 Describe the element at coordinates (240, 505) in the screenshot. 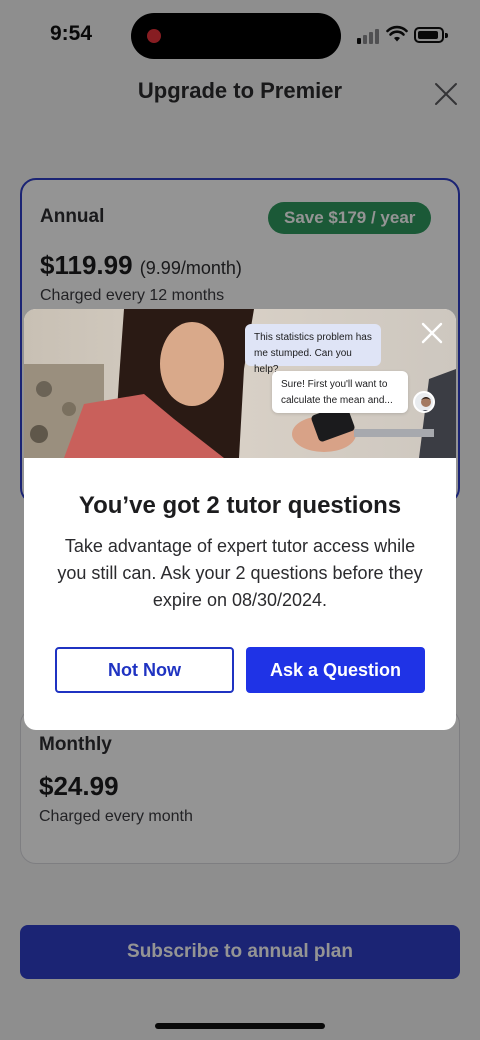

I see `modal-title: You’ve got 2 tutor questions` at that location.